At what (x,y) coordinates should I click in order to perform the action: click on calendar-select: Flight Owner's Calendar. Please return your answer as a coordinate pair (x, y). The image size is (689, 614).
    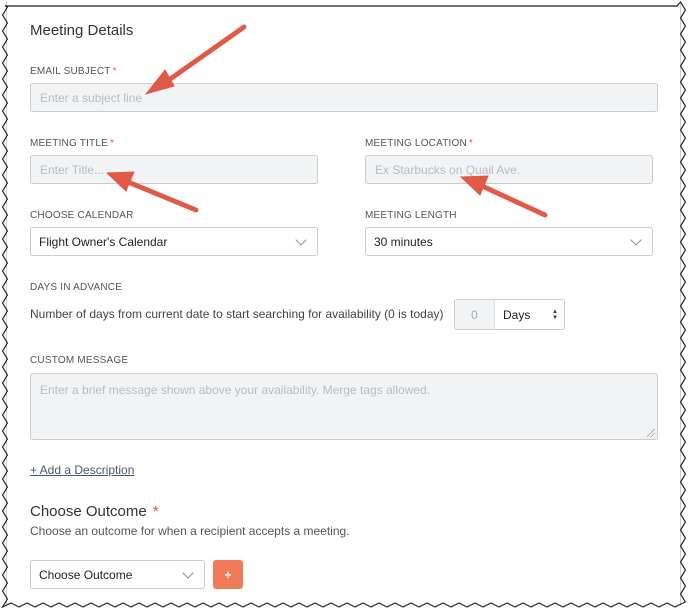
    Looking at the image, I should click on (174, 241).